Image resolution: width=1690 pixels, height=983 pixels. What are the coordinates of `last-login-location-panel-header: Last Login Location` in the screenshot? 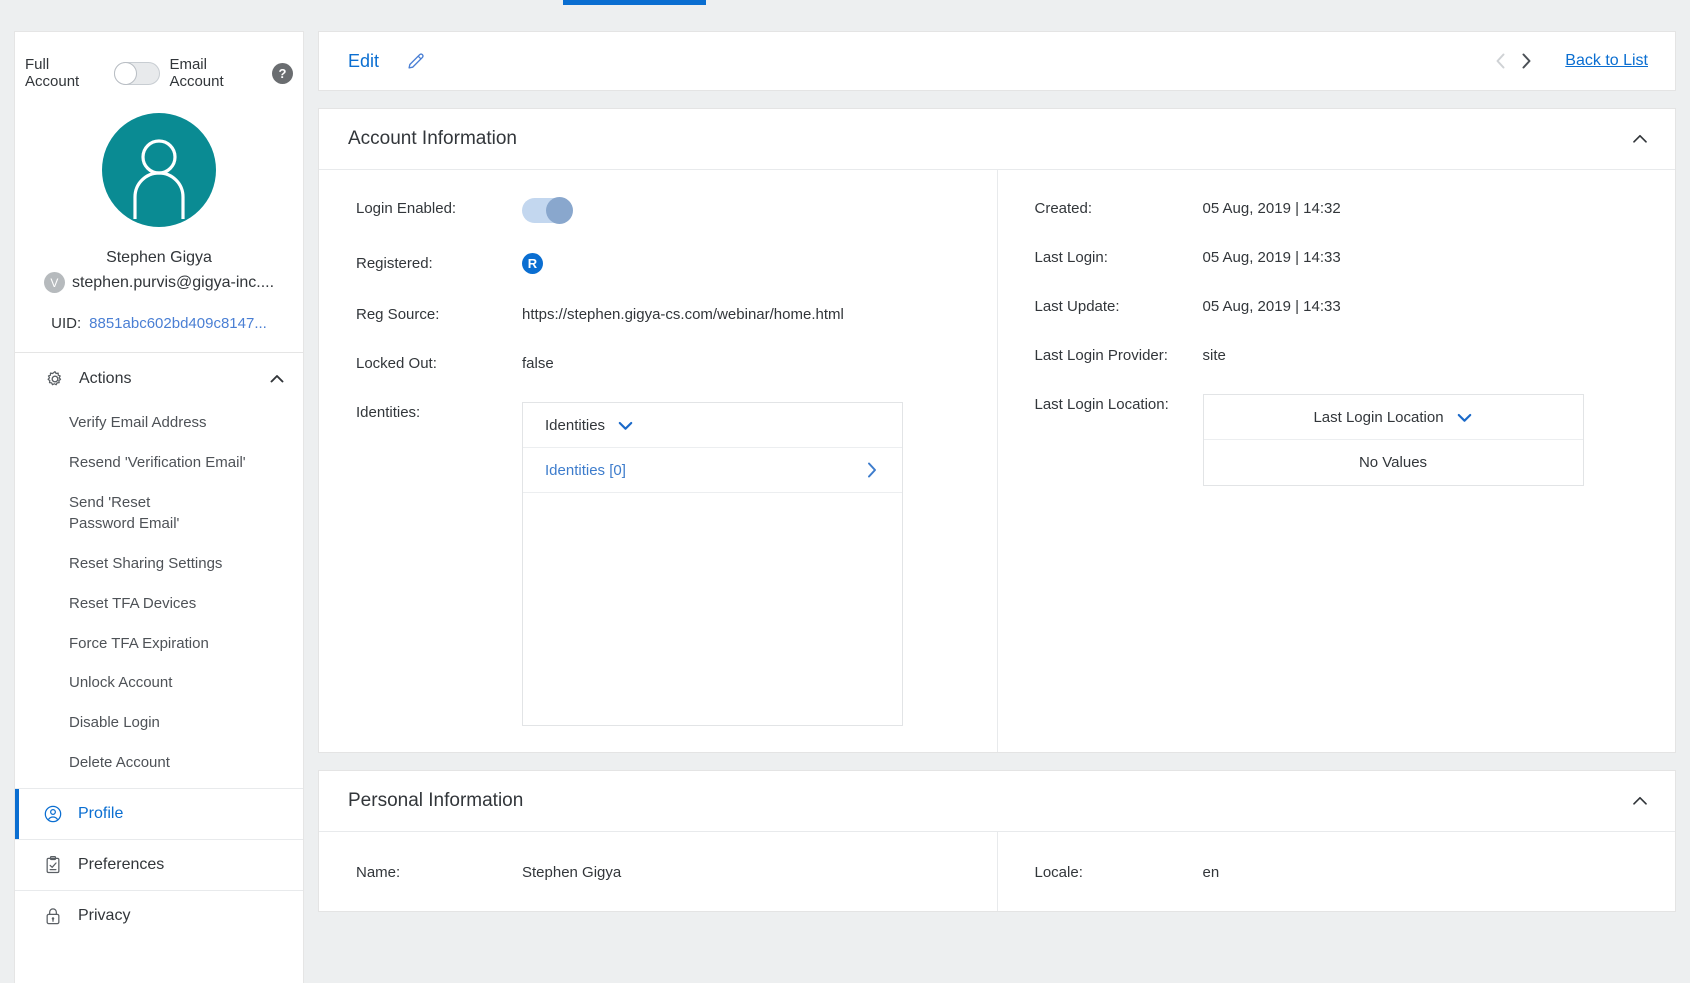 It's located at (1393, 417).